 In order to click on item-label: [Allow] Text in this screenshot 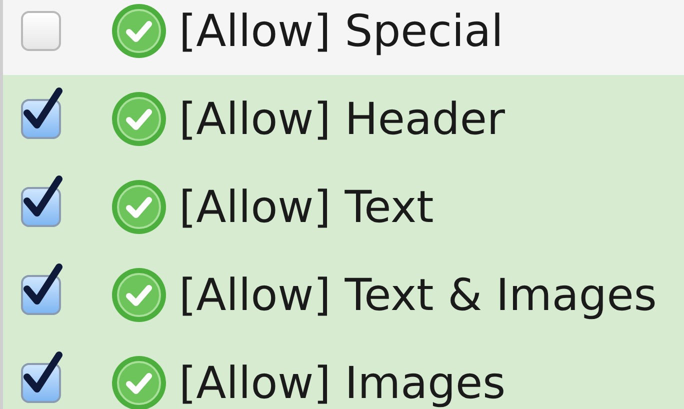, I will do `click(306, 207)`.